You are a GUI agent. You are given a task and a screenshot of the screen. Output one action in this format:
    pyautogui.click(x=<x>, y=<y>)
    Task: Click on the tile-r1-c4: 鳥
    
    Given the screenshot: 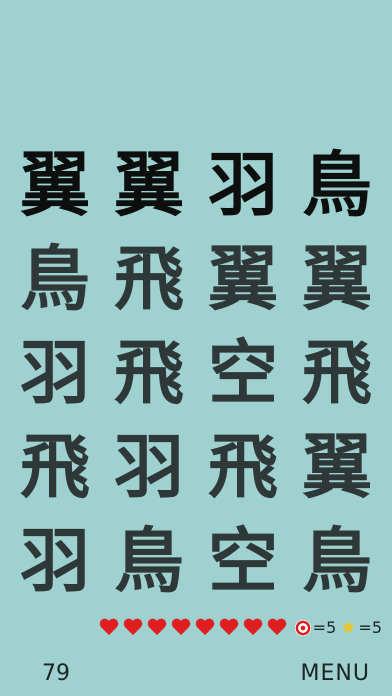 What is the action you would take?
    pyautogui.click(x=337, y=185)
    